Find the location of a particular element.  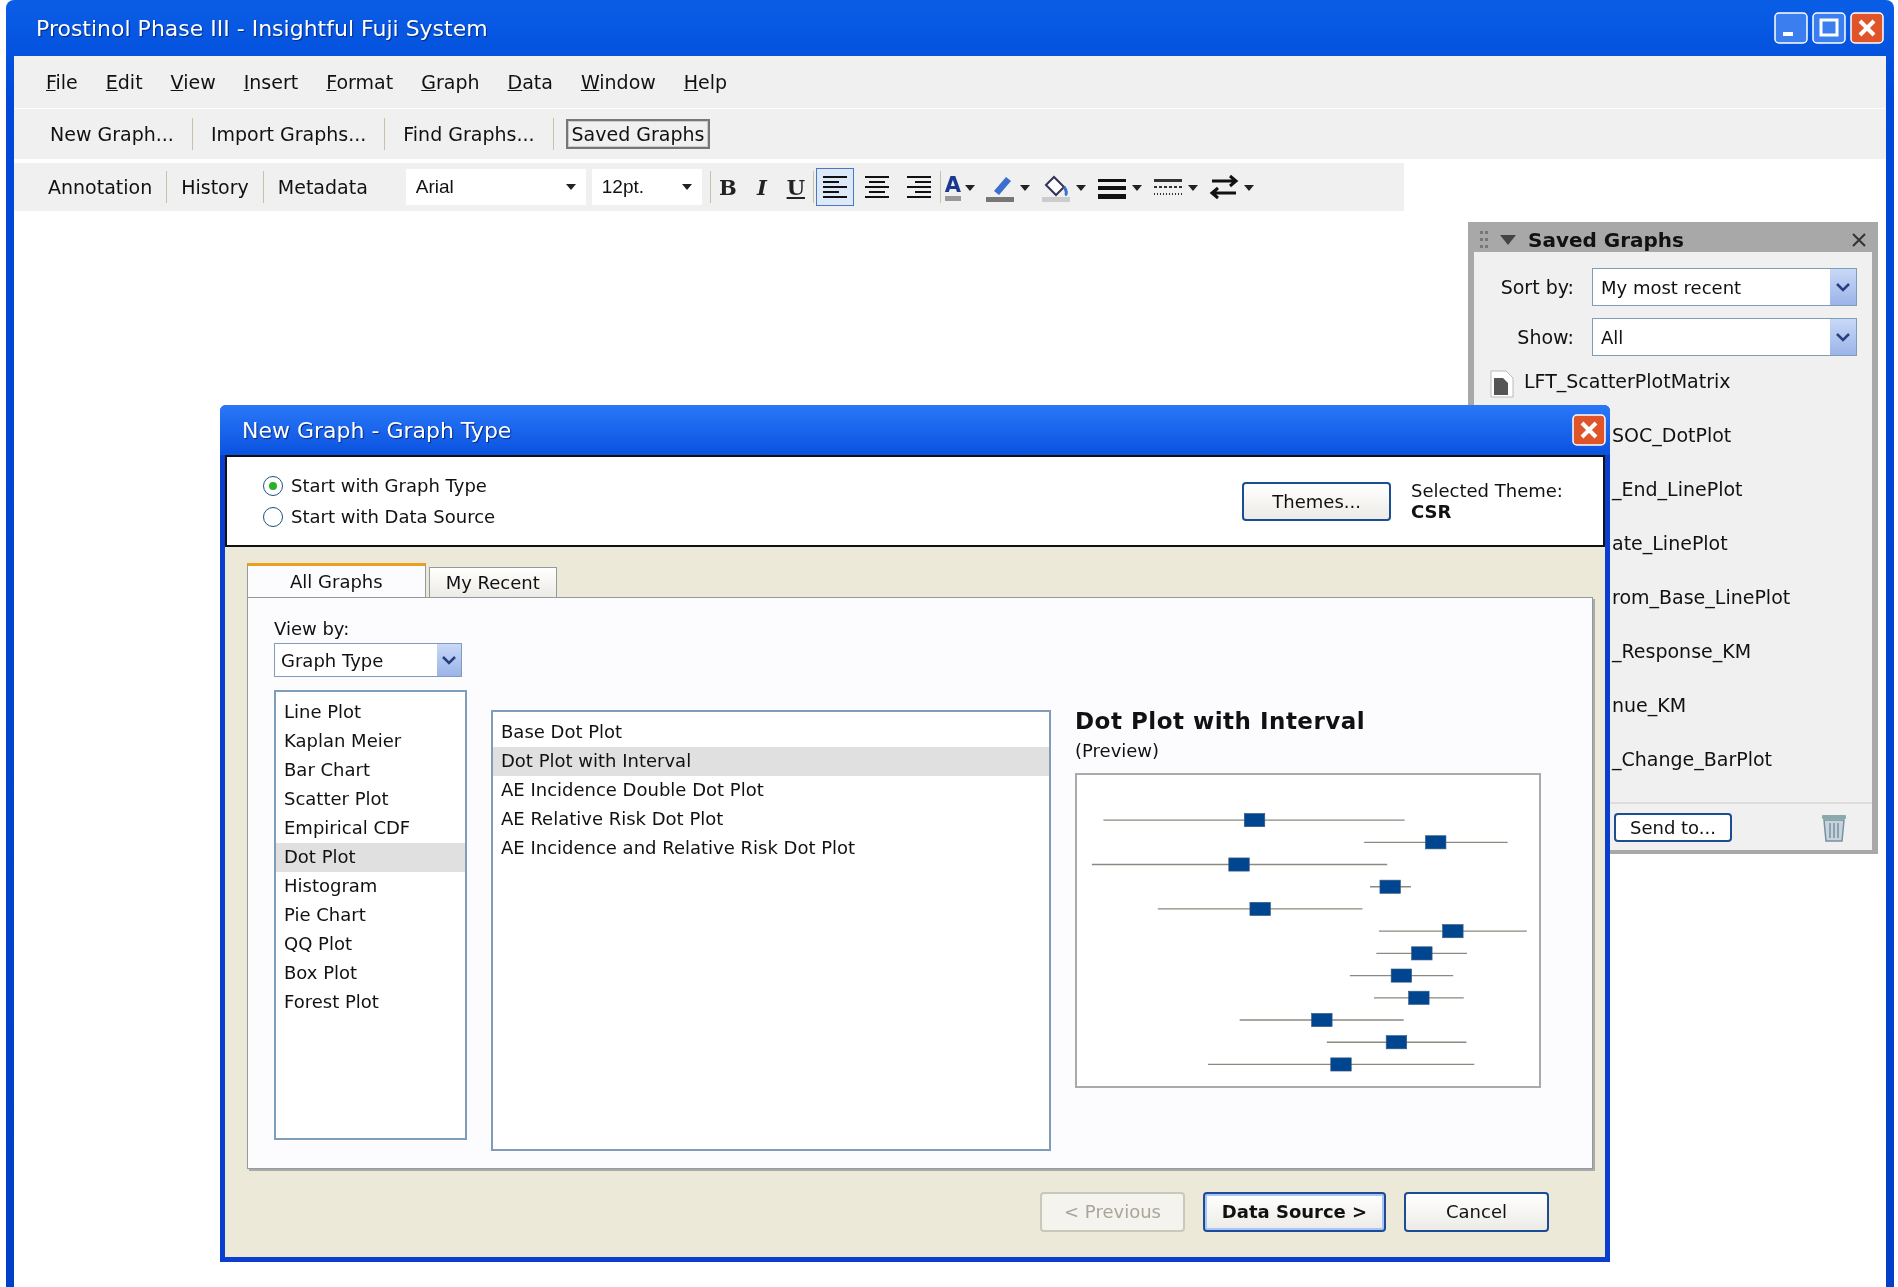

list-item: Bar Chart is located at coordinates (370, 770).